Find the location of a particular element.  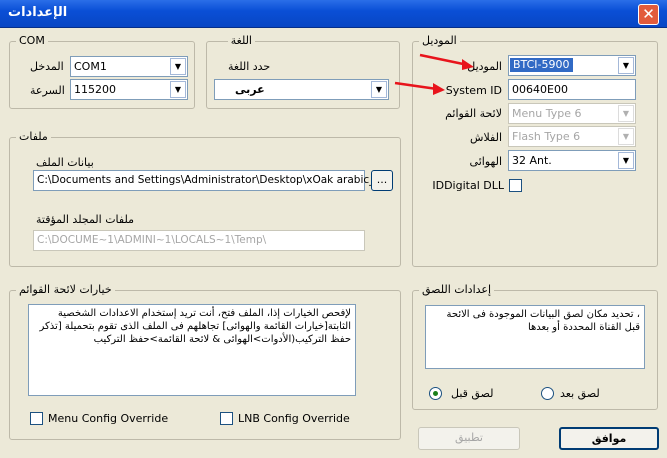

menu-config-override-checkbox is located at coordinates (36, 418).